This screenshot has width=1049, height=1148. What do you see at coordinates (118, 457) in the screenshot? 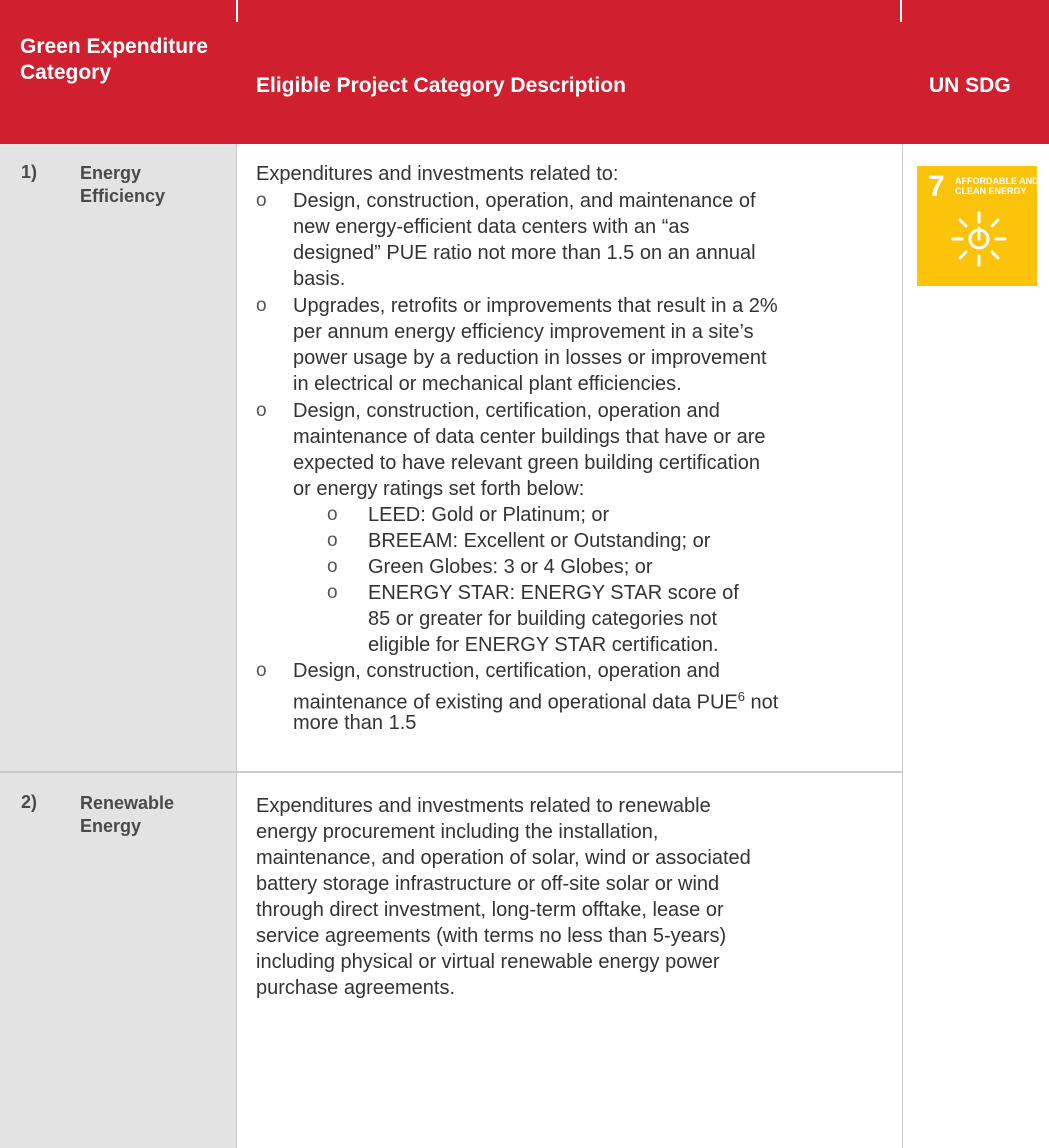
I see `category-cell` at bounding box center [118, 457].